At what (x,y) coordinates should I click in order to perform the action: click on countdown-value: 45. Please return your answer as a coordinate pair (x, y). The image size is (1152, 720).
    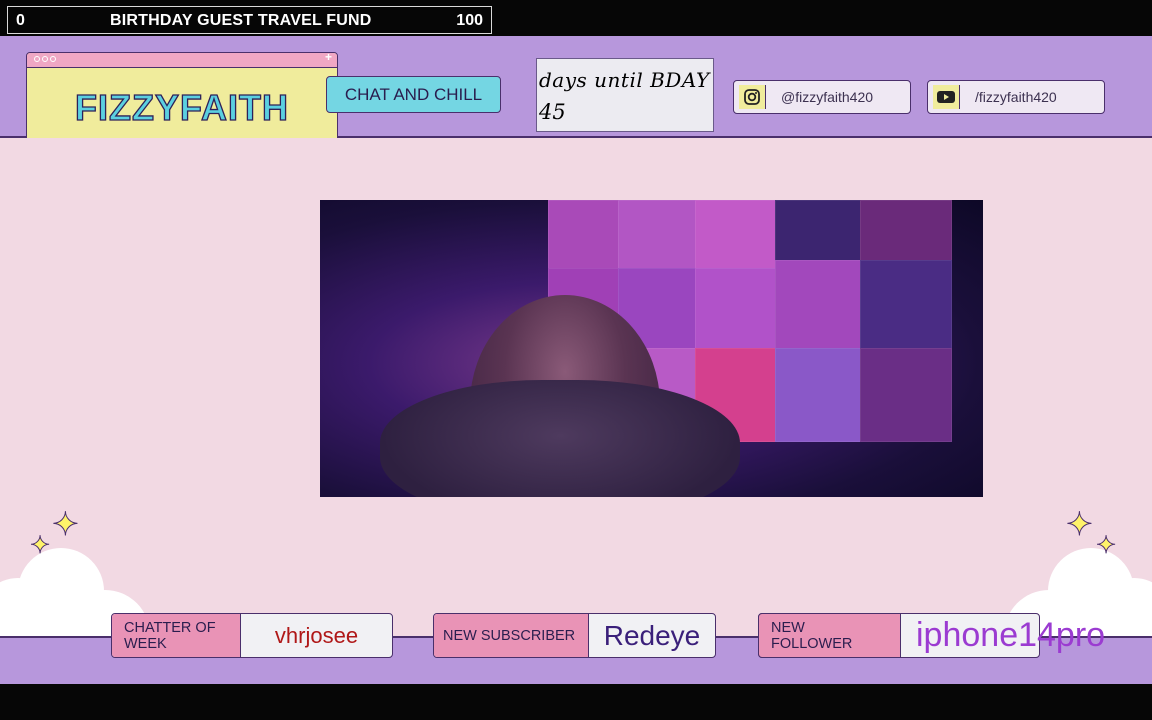
    Looking at the image, I should click on (552, 112).